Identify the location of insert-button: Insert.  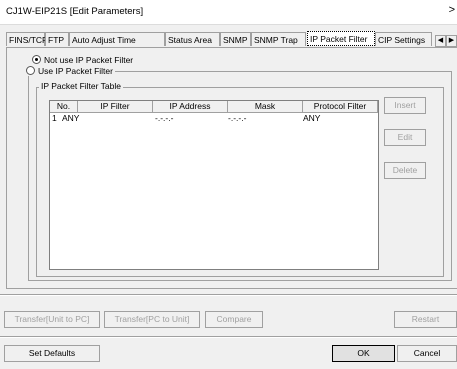
(405, 105).